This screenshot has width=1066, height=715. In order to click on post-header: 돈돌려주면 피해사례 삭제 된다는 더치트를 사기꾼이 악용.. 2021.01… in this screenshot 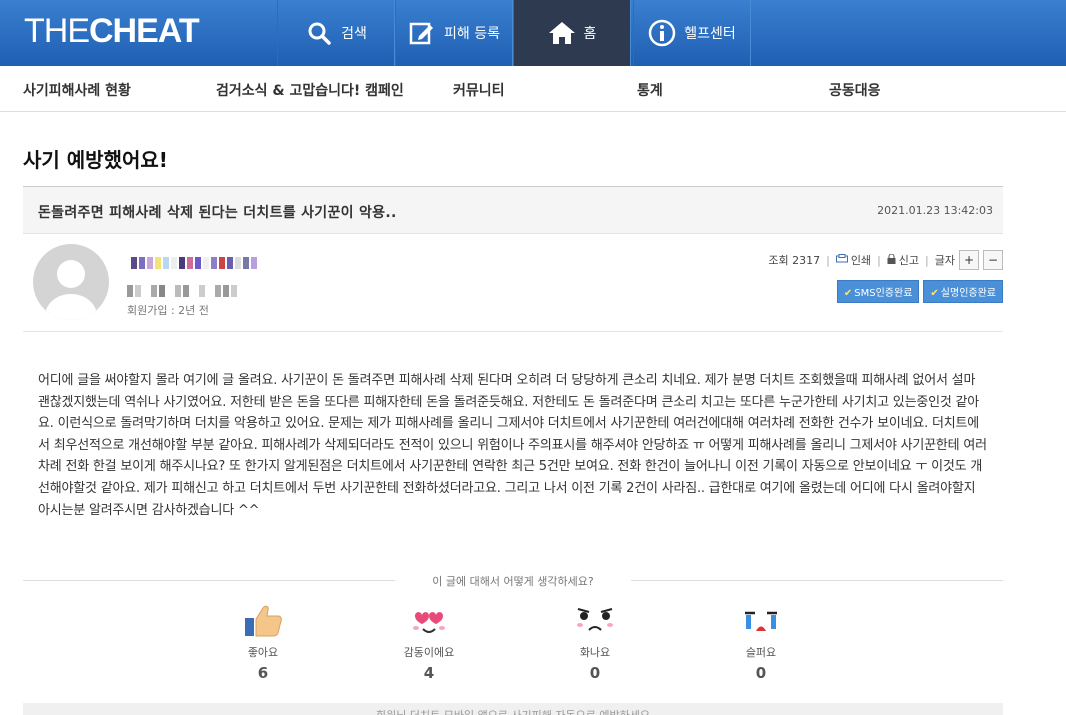, I will do `click(513, 210)`.